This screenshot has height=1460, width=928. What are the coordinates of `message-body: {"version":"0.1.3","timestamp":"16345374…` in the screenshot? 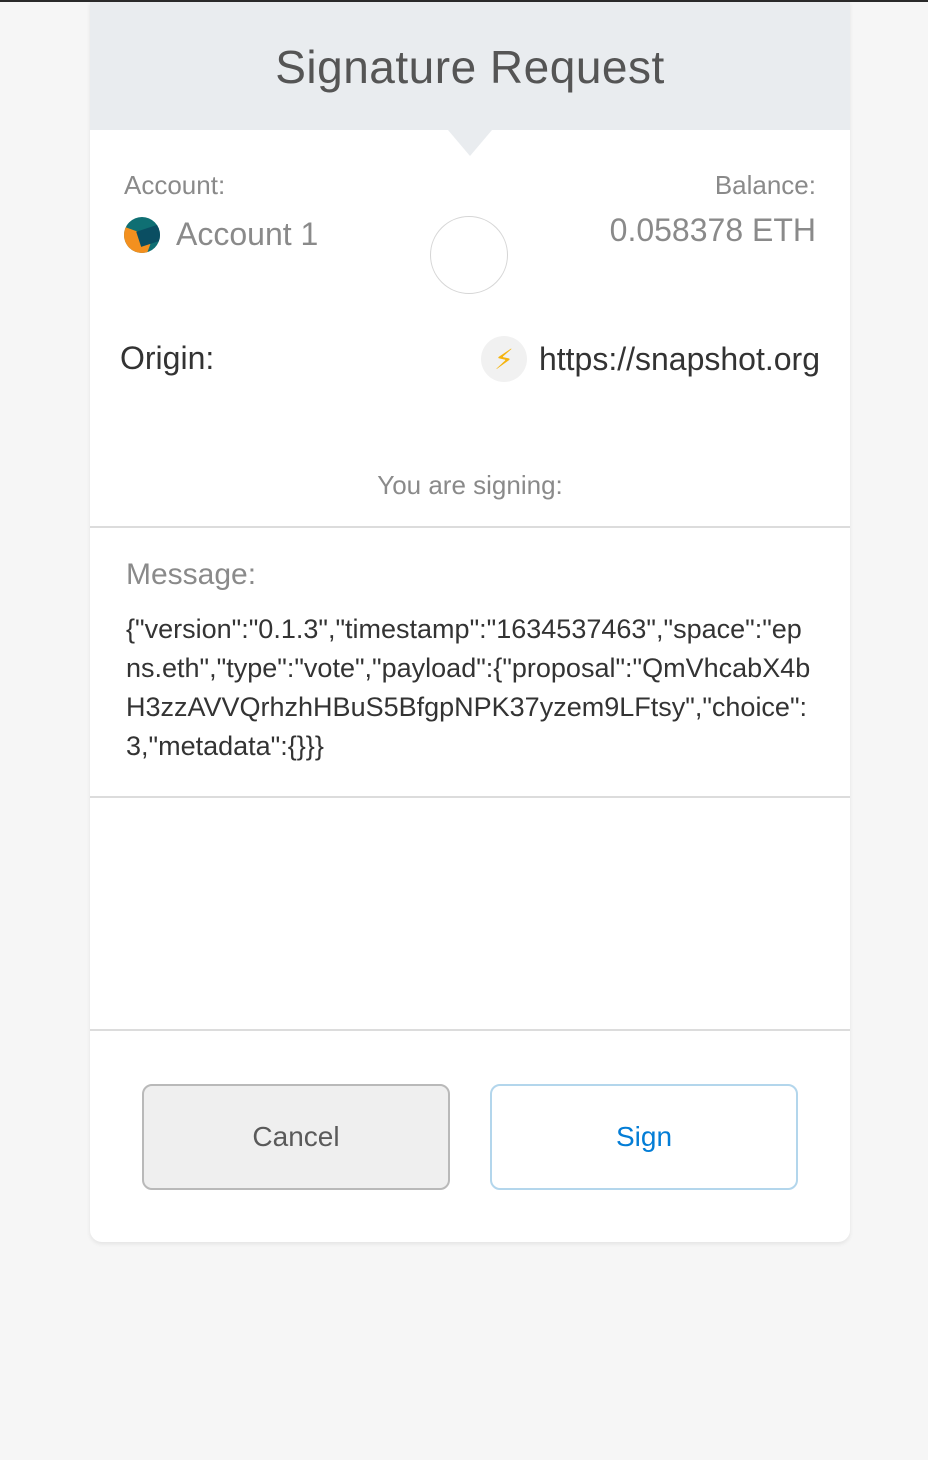 It's located at (468, 687).